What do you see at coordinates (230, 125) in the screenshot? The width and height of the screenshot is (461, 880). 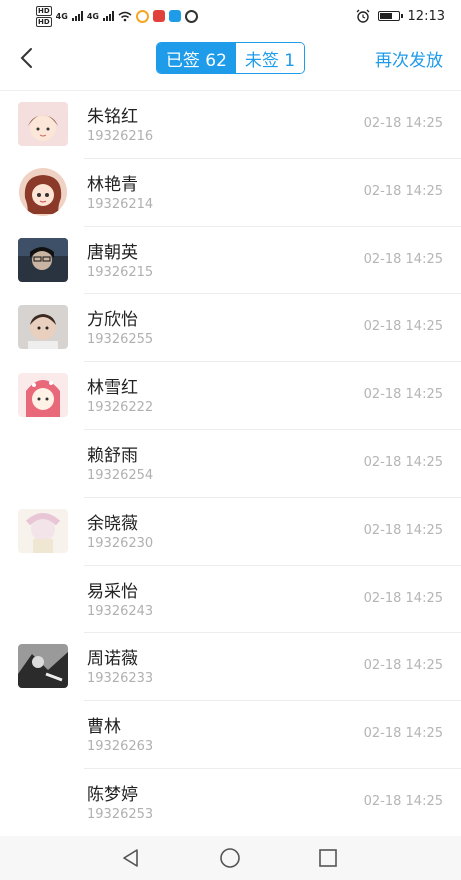 I see `list-item: 朱铭红 19326216 02-18 14:25` at bounding box center [230, 125].